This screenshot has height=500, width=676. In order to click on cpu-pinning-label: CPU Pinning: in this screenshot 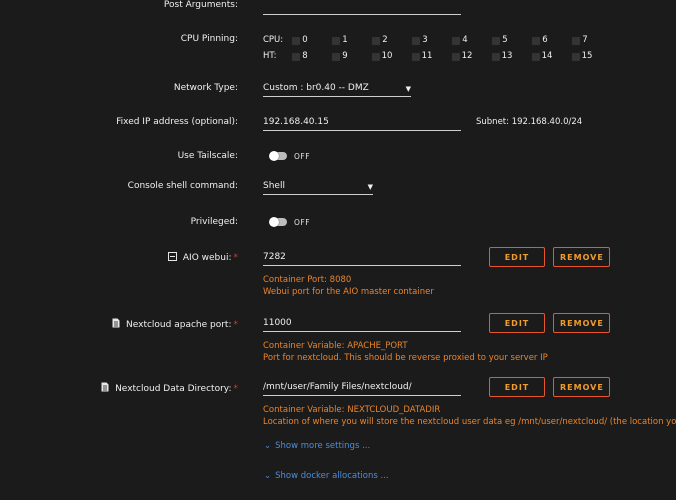, I will do `click(209, 39)`.